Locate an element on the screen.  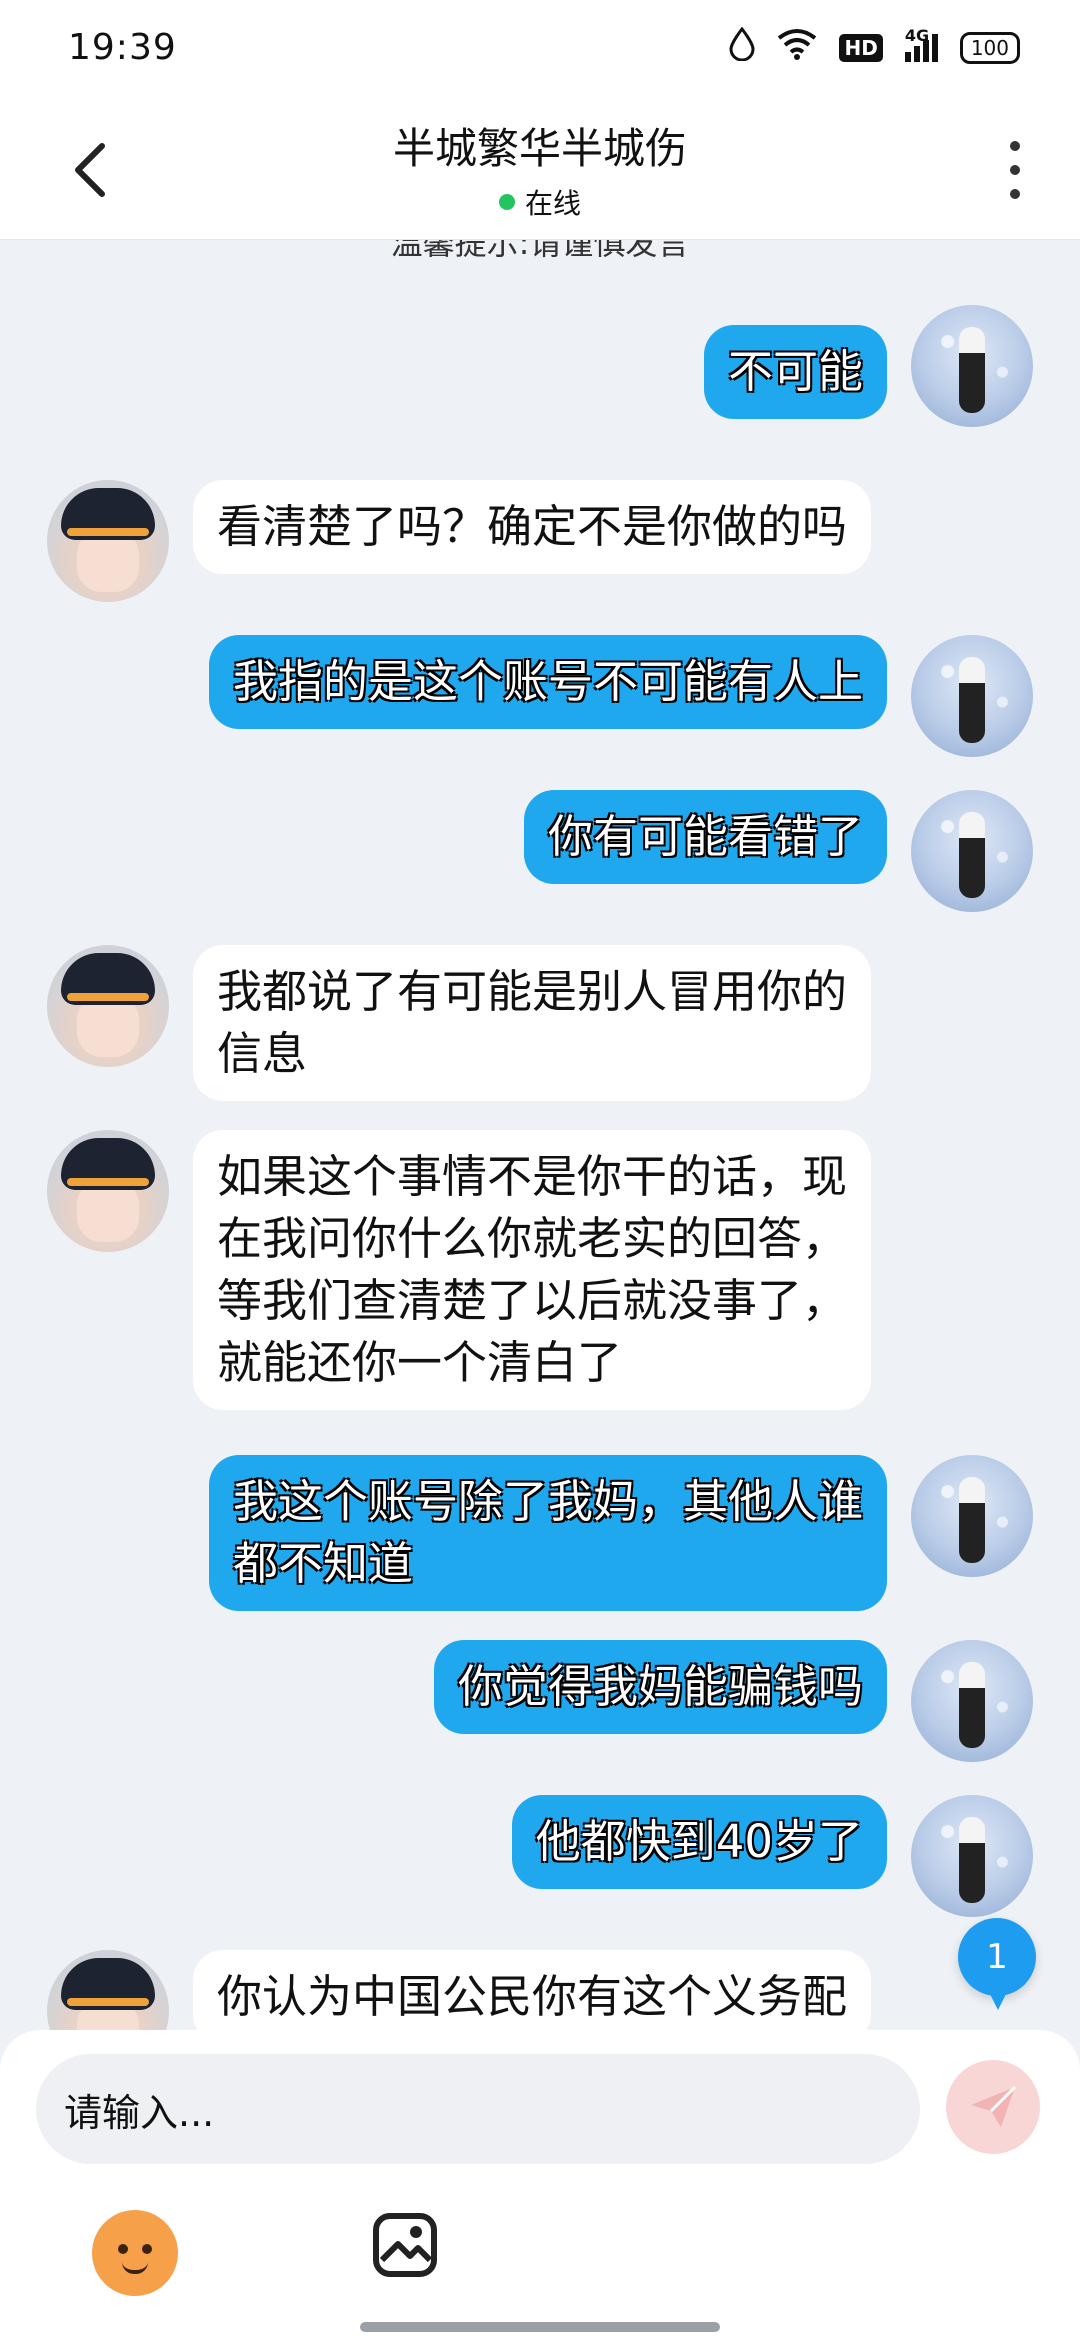
more-vertical-icon is located at coordinates (1015, 146).